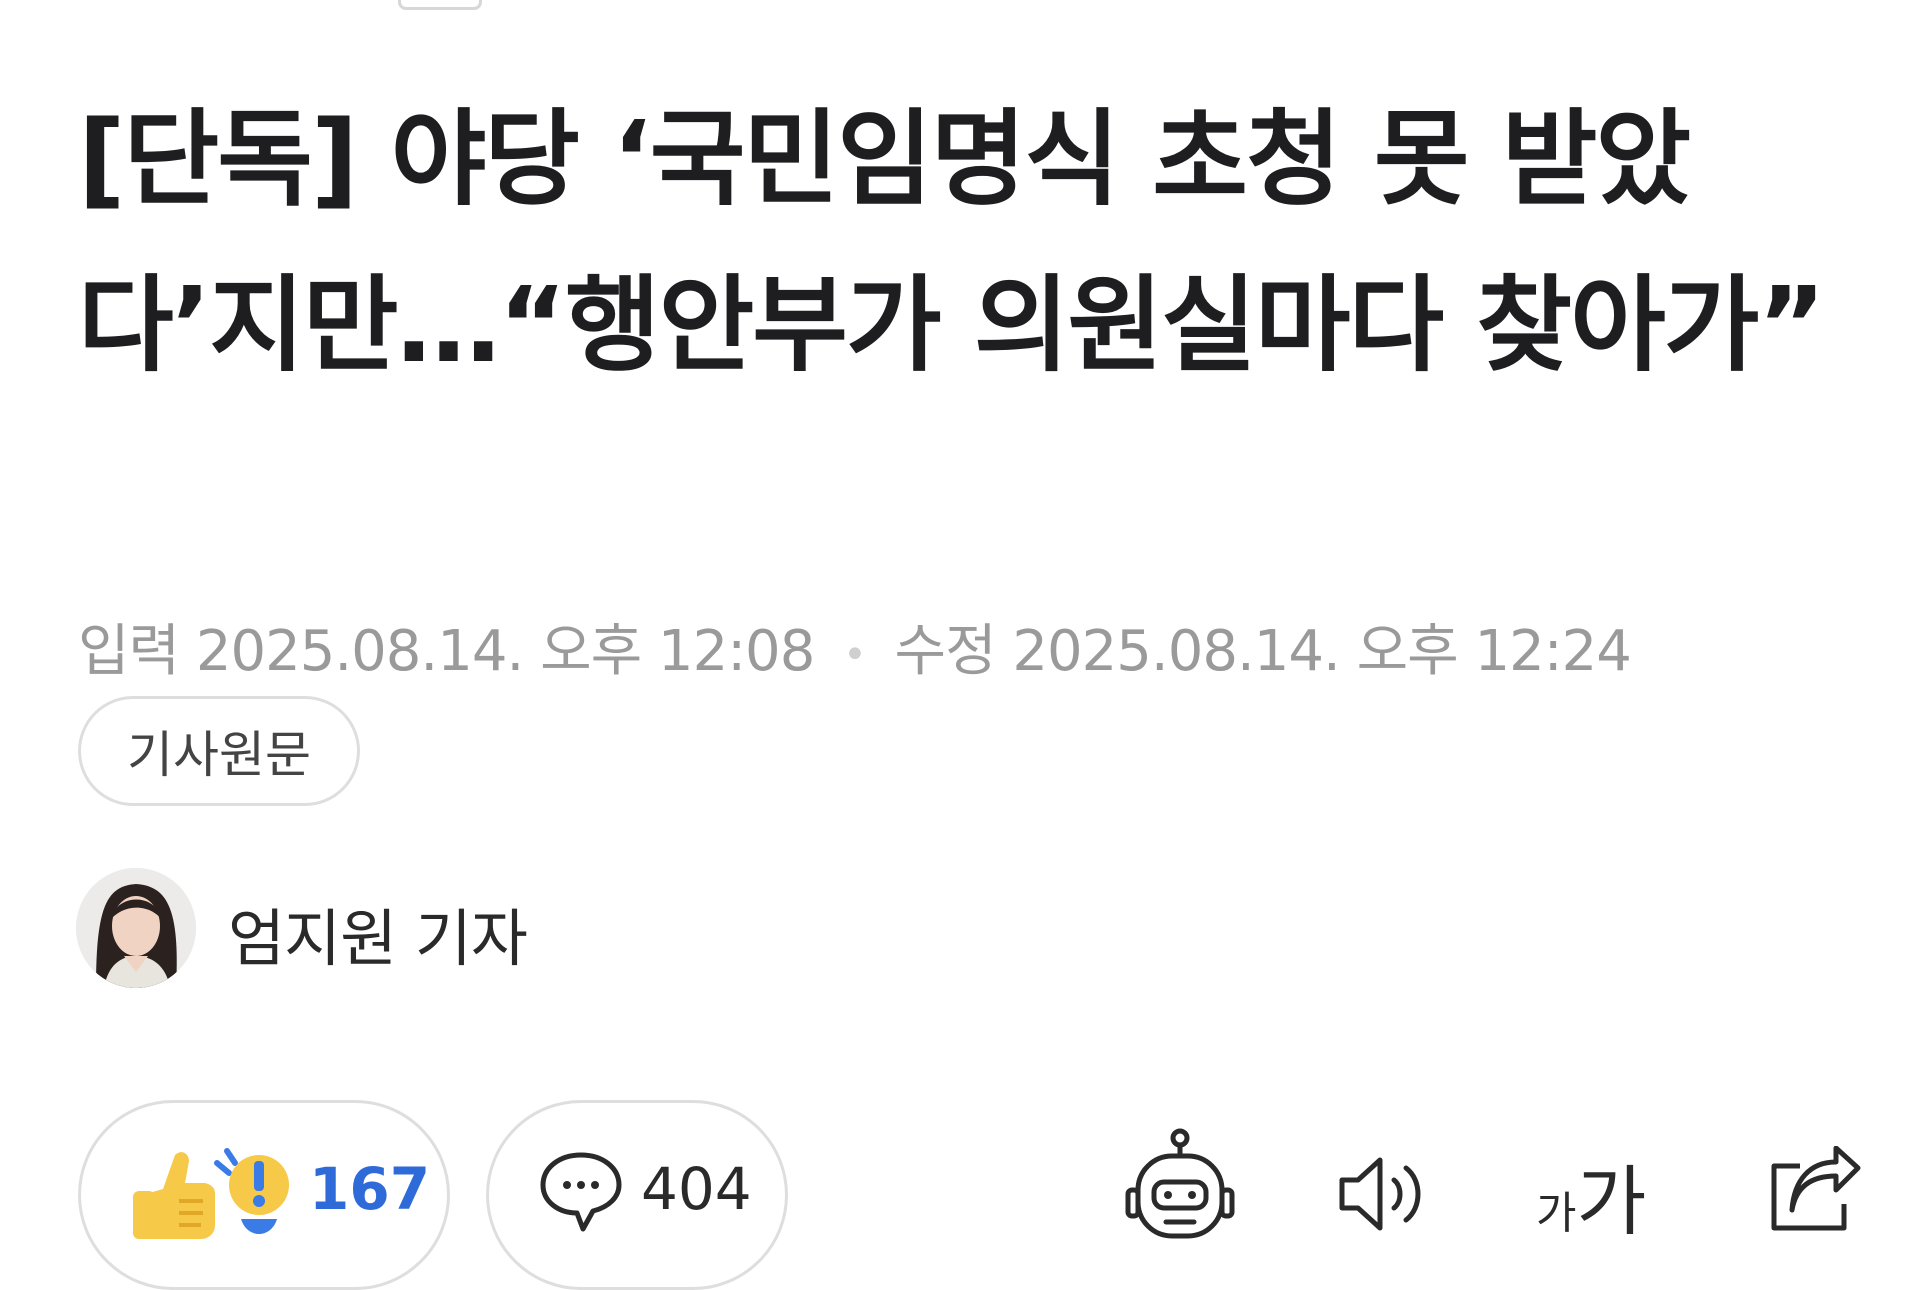 The width and height of the screenshot is (1920, 1290). I want to click on thumbs-up-surprise-icon, so click(211, 1193).